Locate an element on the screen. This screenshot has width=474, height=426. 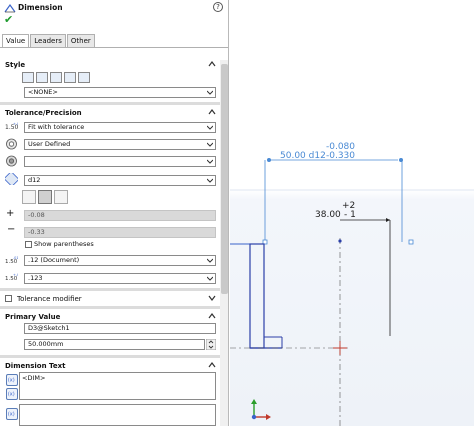
fit-only-display-button is located at coordinates (61, 197).